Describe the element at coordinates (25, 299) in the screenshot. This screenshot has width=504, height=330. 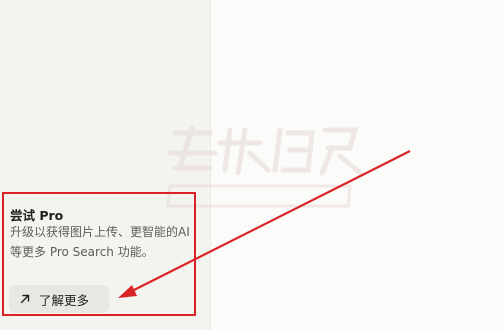
I see `arrow-up-right-icon` at that location.